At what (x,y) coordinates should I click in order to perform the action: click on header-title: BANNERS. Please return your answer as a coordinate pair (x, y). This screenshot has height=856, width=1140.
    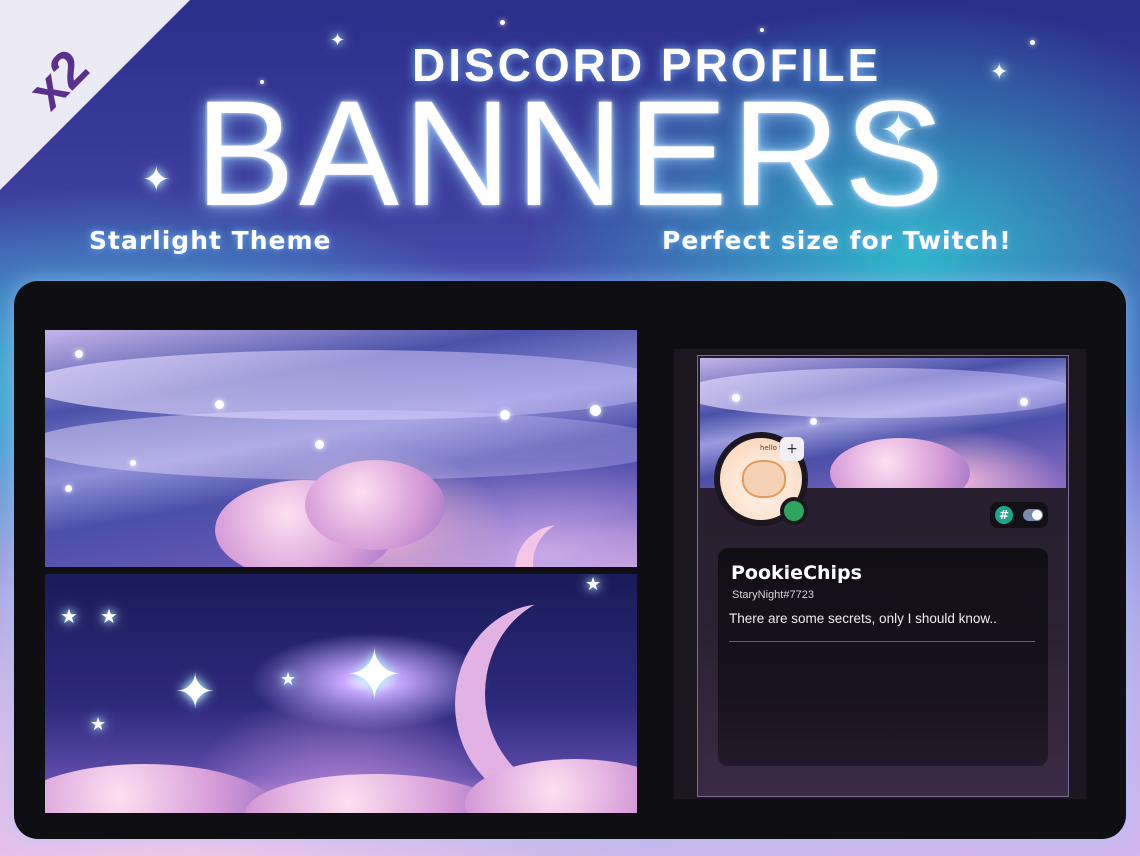
    Looking at the image, I should click on (572, 153).